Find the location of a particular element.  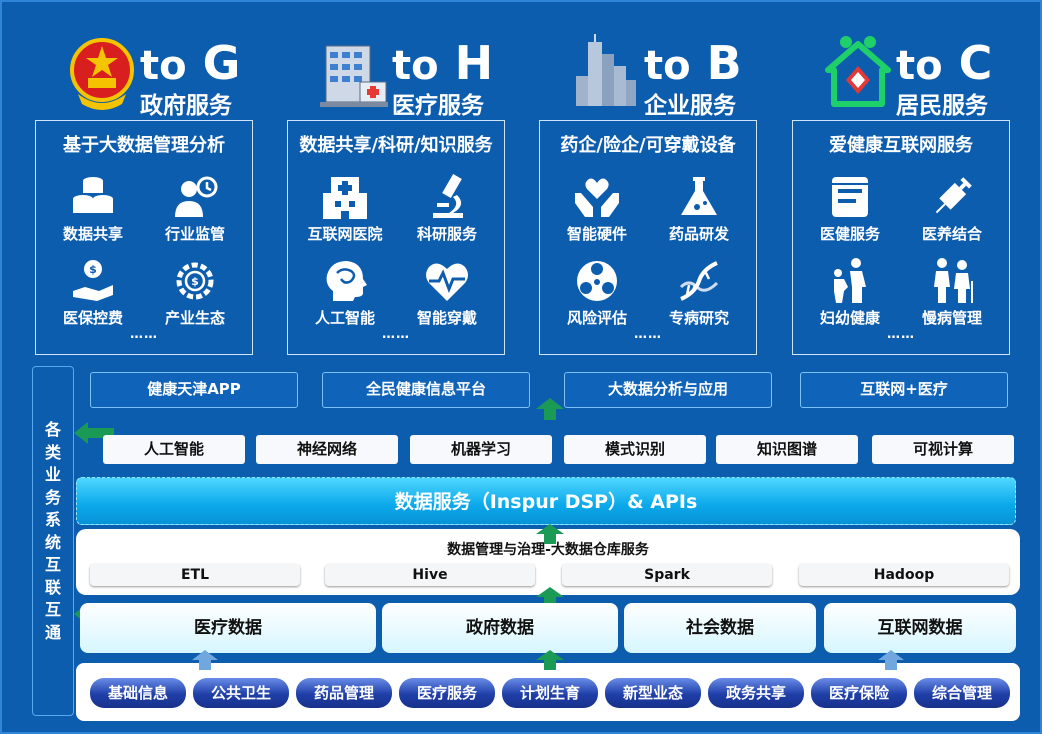

item-label: 行业监管 is located at coordinates (194, 234).